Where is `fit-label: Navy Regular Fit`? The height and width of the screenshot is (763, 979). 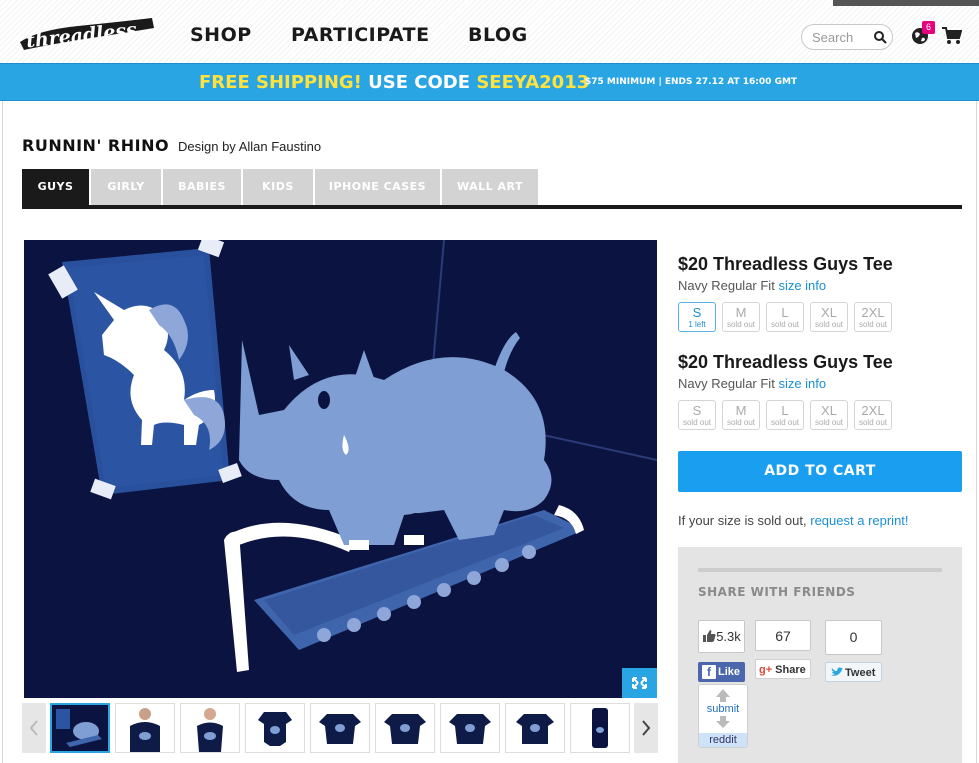
fit-label: Navy Regular Fit is located at coordinates (726, 285).